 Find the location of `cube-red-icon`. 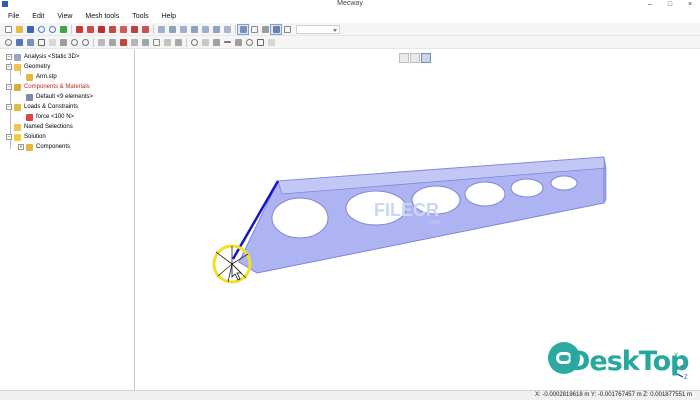

cube-red-icon is located at coordinates (90, 29).